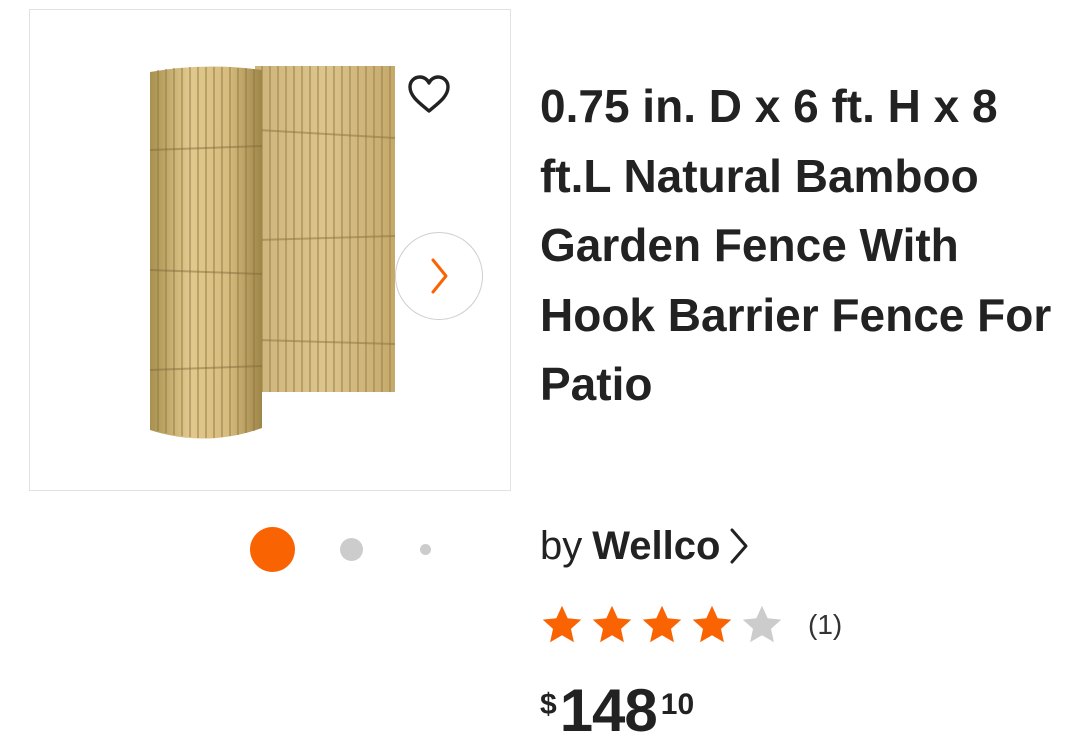 This screenshot has width=1080, height=746. I want to click on pagination-dot-active, so click(272, 549).